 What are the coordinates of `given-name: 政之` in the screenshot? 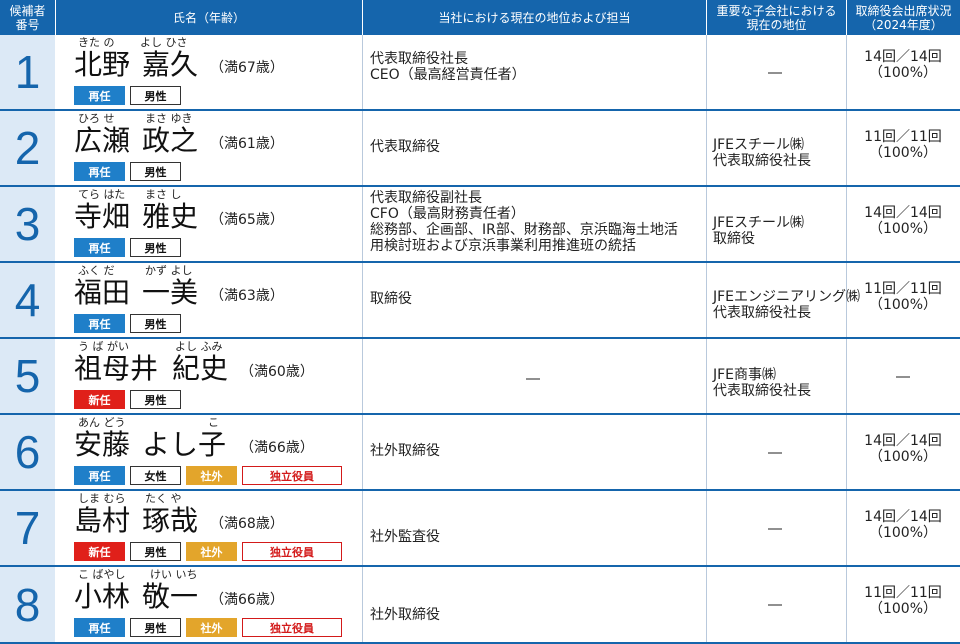 It's located at (170, 140).